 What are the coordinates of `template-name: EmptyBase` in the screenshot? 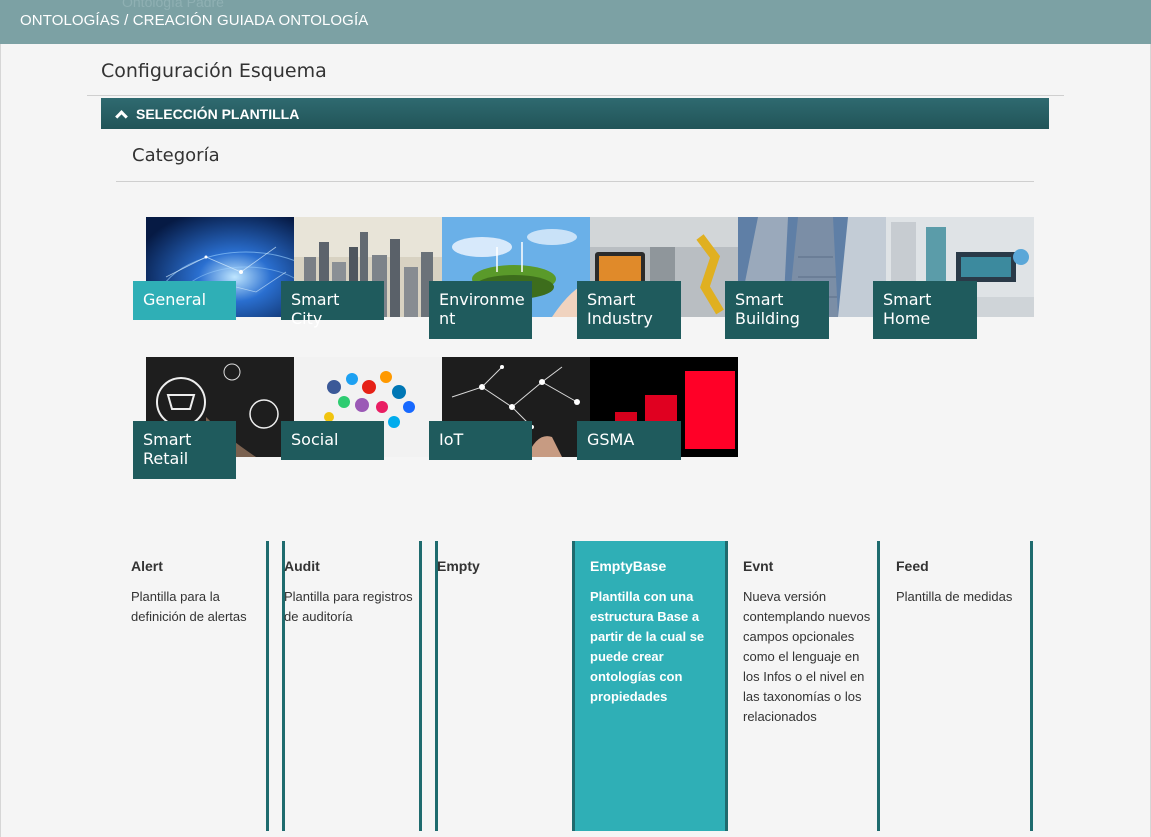 It's located at (628, 566).